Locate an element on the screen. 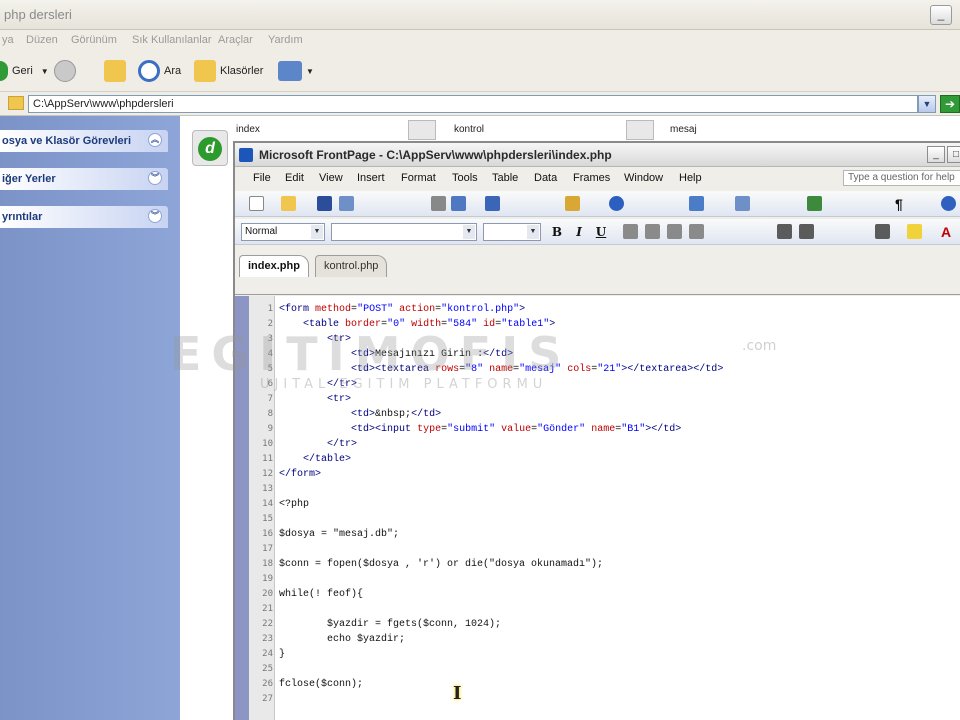 This screenshot has width=960, height=720. find-icon is located at coordinates (346, 203).